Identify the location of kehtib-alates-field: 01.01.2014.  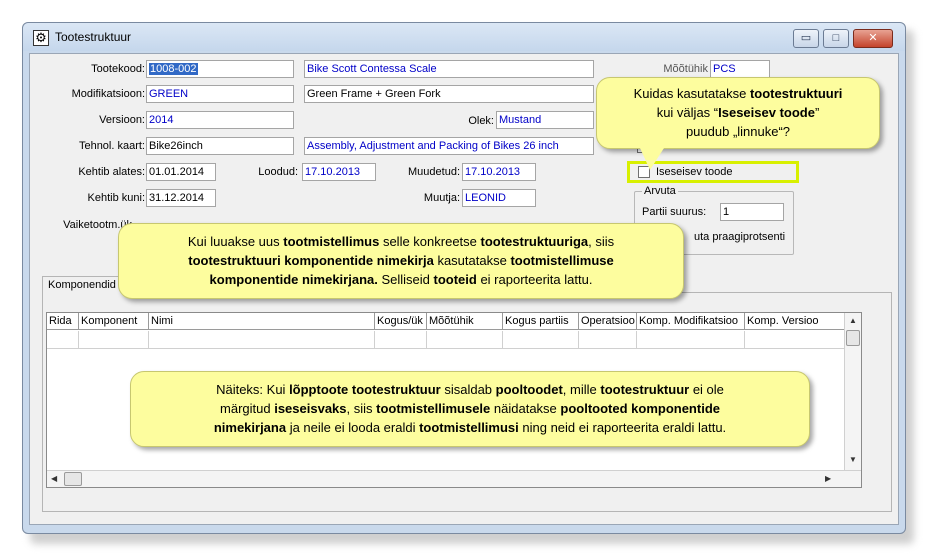
(181, 172).